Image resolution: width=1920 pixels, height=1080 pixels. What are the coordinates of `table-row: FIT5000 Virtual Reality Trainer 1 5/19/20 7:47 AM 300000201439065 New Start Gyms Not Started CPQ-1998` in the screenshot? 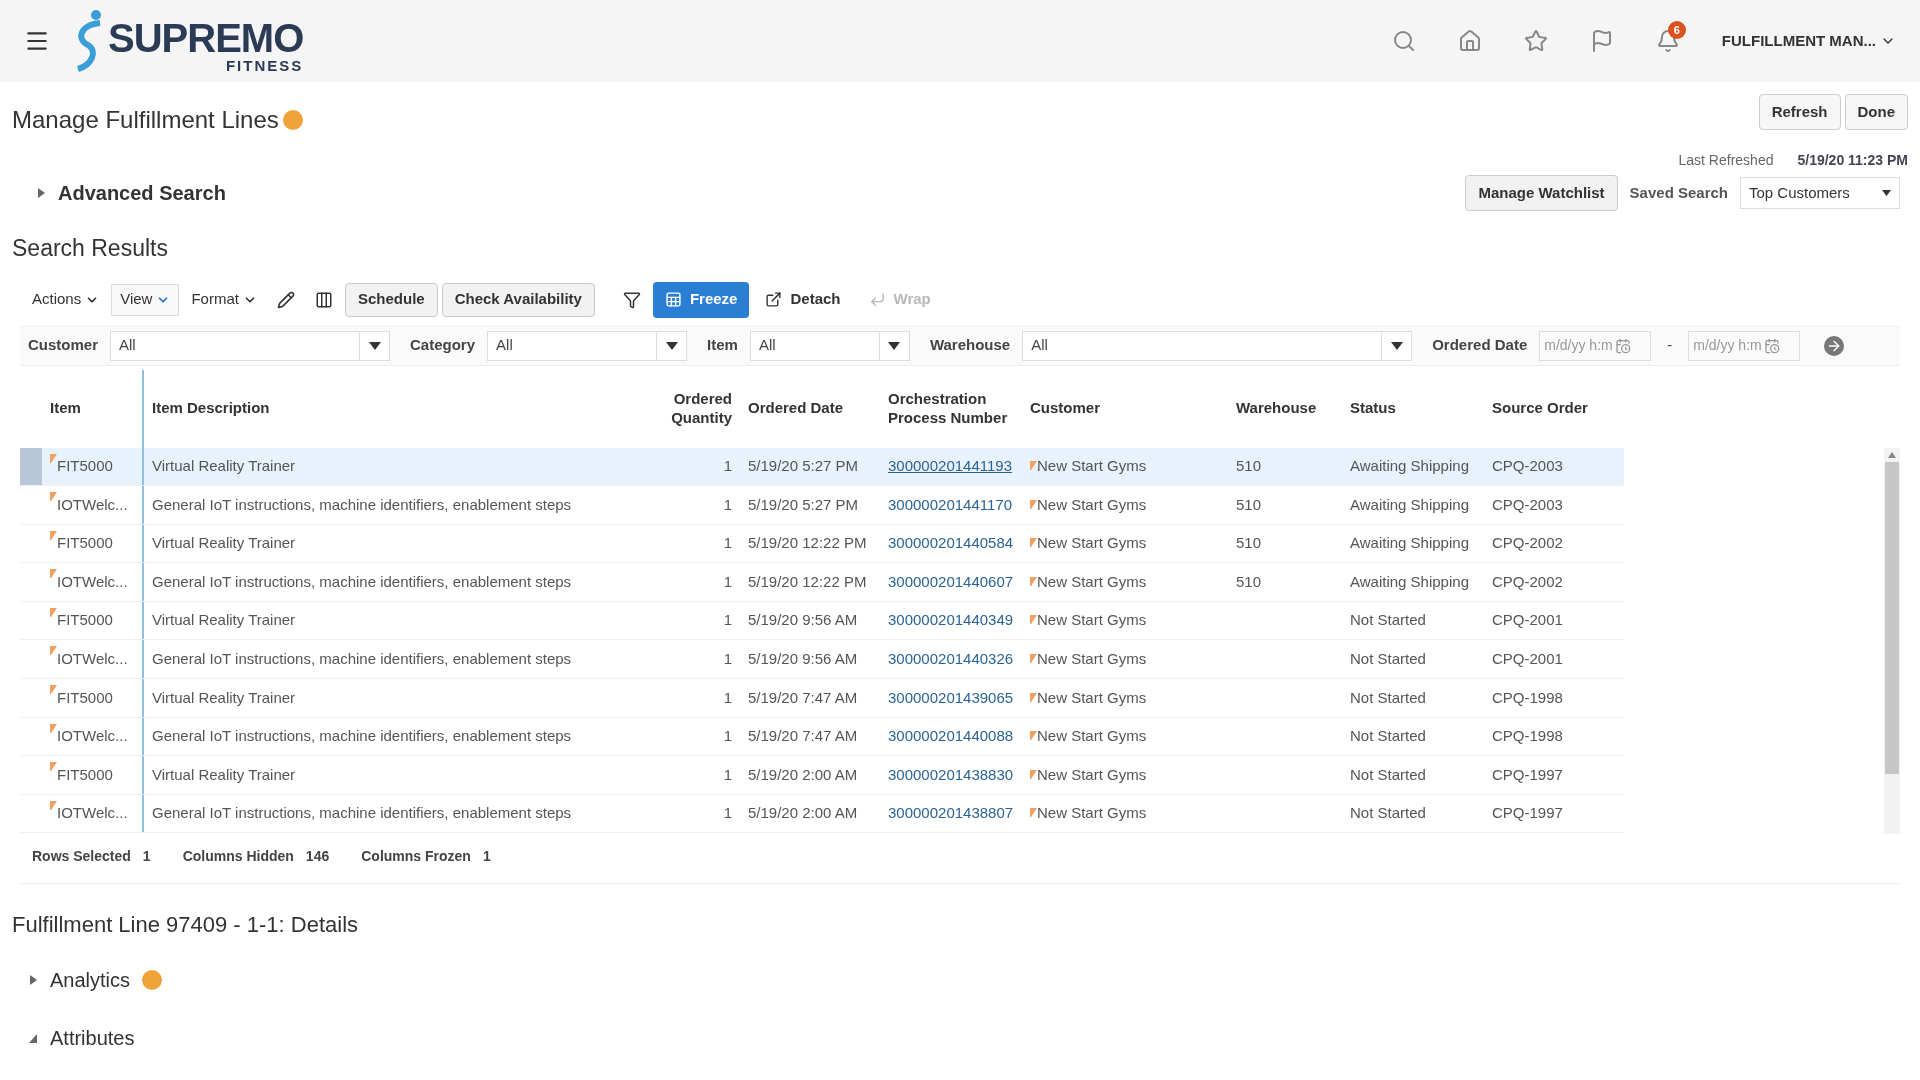 It's located at (822, 698).